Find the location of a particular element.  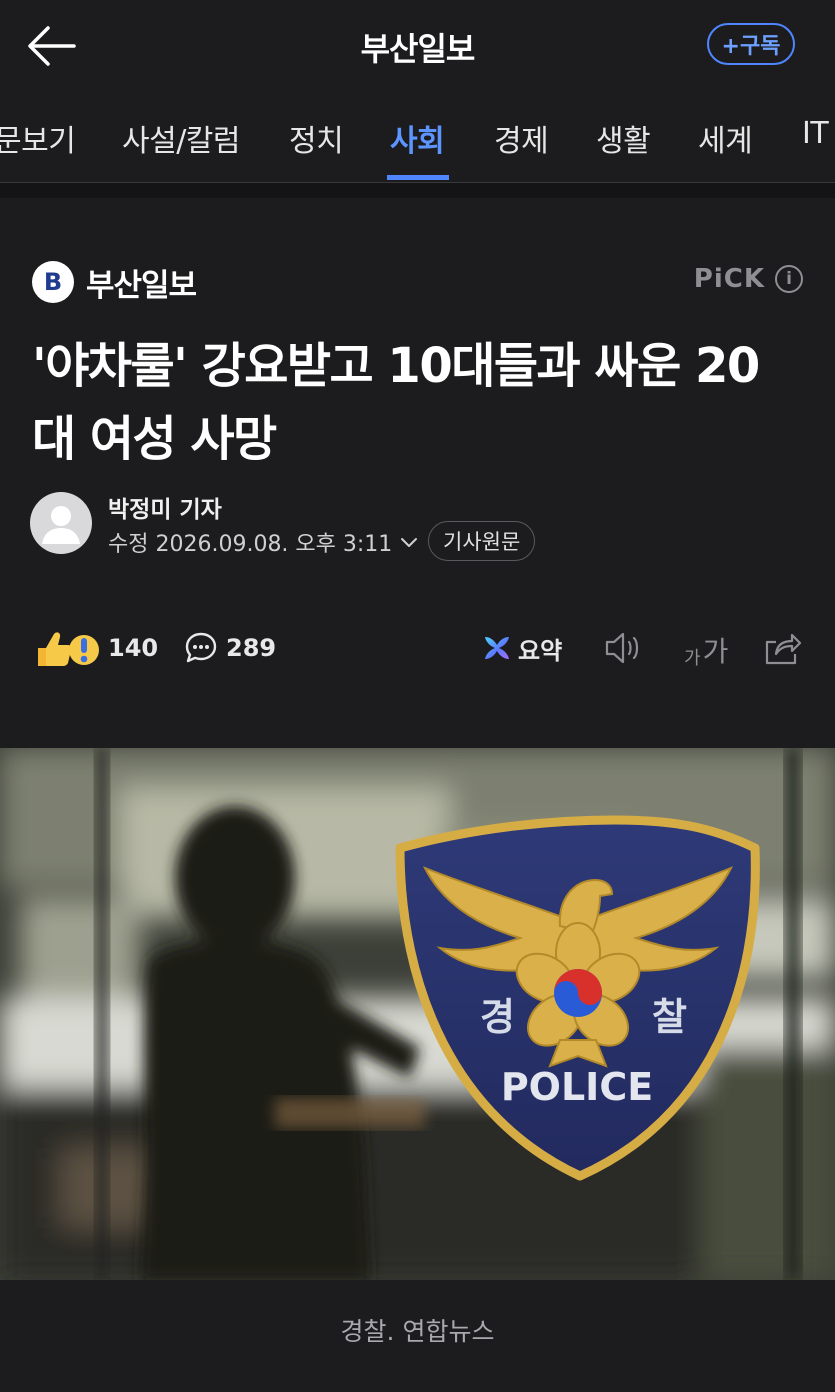

tts-button is located at coordinates (624, 648).